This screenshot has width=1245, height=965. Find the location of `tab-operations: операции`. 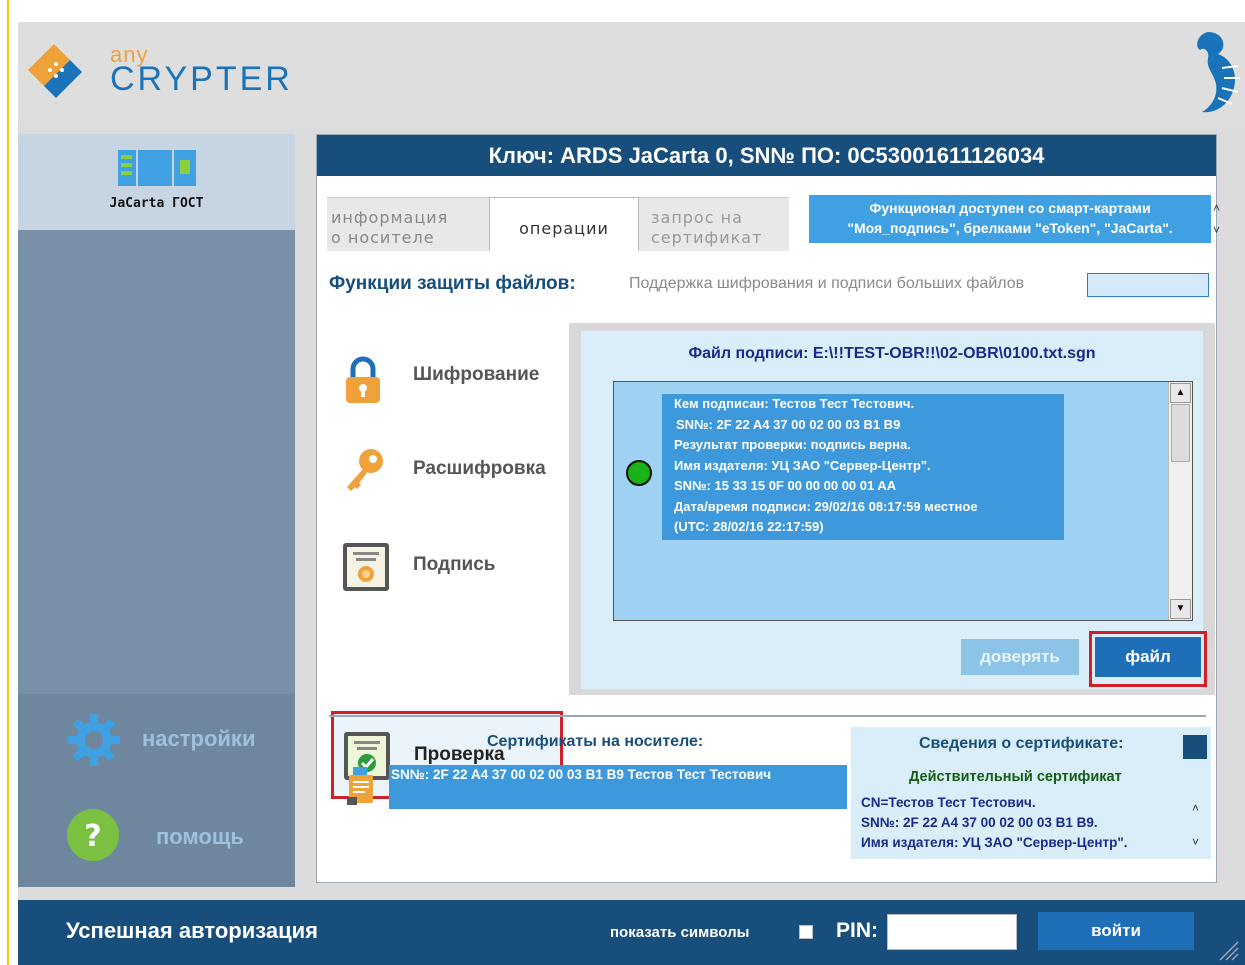

tab-operations: операции is located at coordinates (564, 224).